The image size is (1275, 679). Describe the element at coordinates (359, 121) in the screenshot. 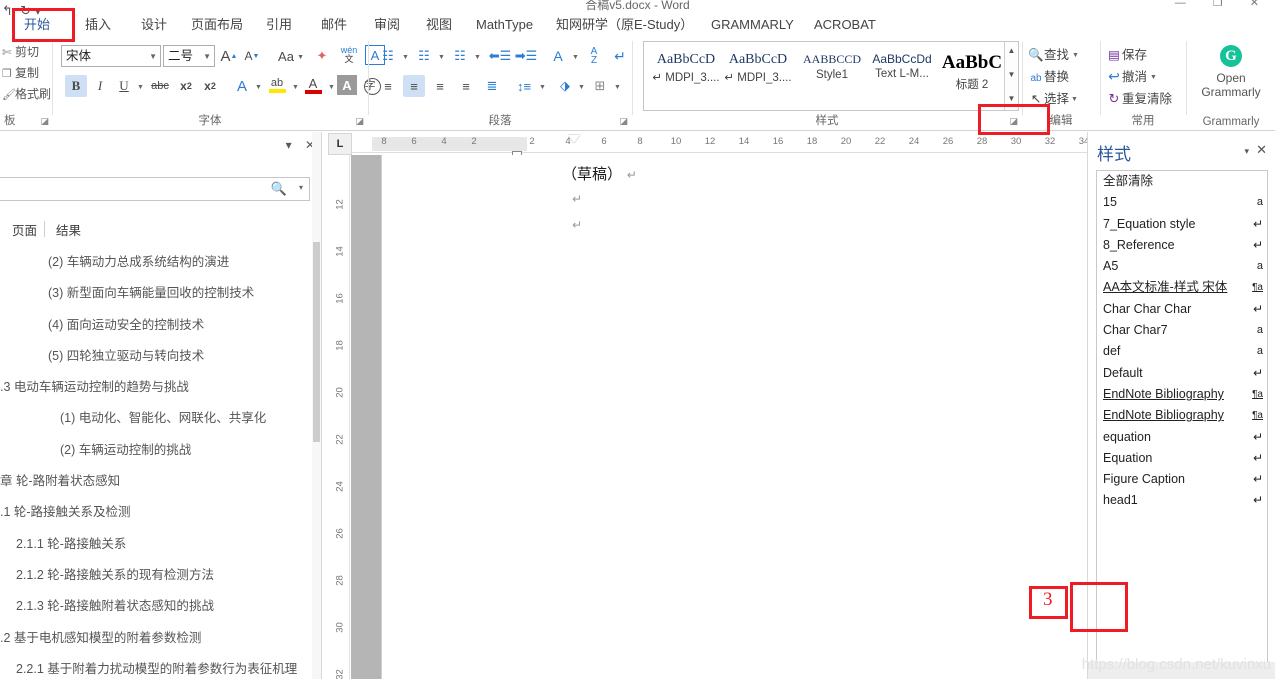

I see `font-dialog-launcher: ◪` at that location.